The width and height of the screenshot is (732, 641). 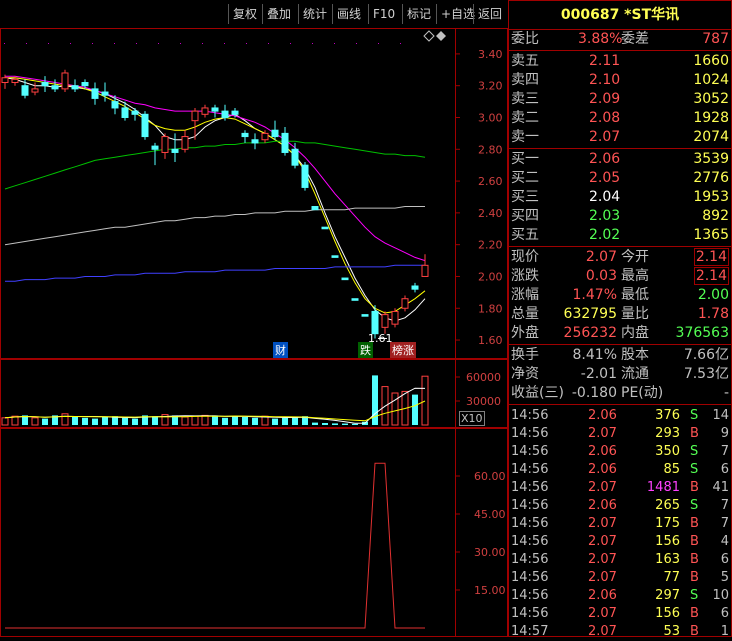 I want to click on fundamental-label: 收益(三), so click(x=537, y=393).